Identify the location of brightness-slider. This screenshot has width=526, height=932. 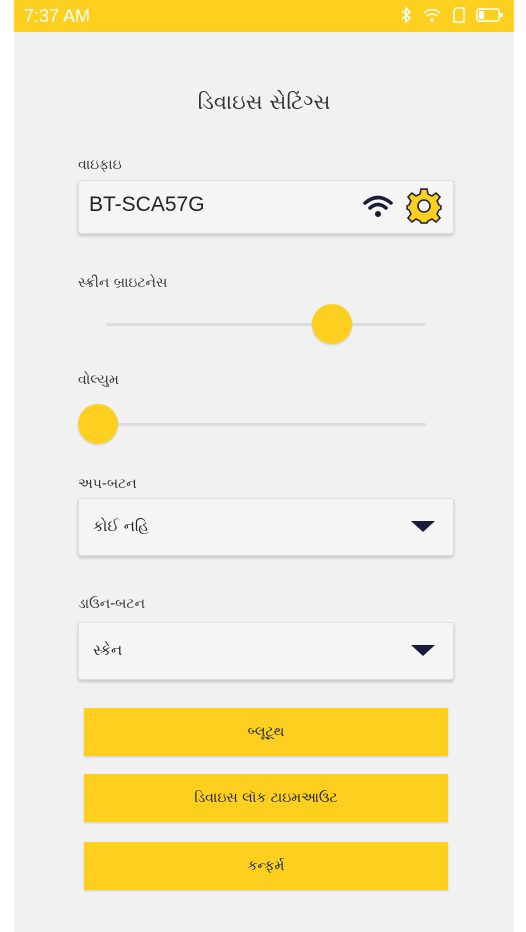
(252, 324).